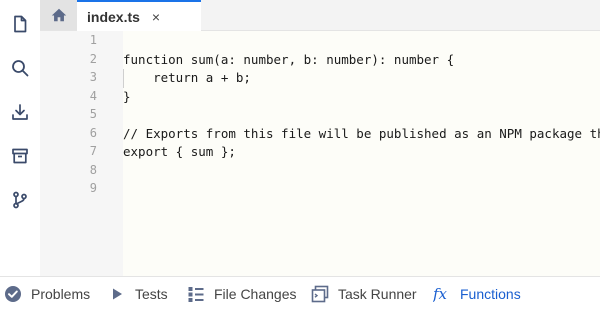  I want to click on line-number: 6, so click(93, 132).